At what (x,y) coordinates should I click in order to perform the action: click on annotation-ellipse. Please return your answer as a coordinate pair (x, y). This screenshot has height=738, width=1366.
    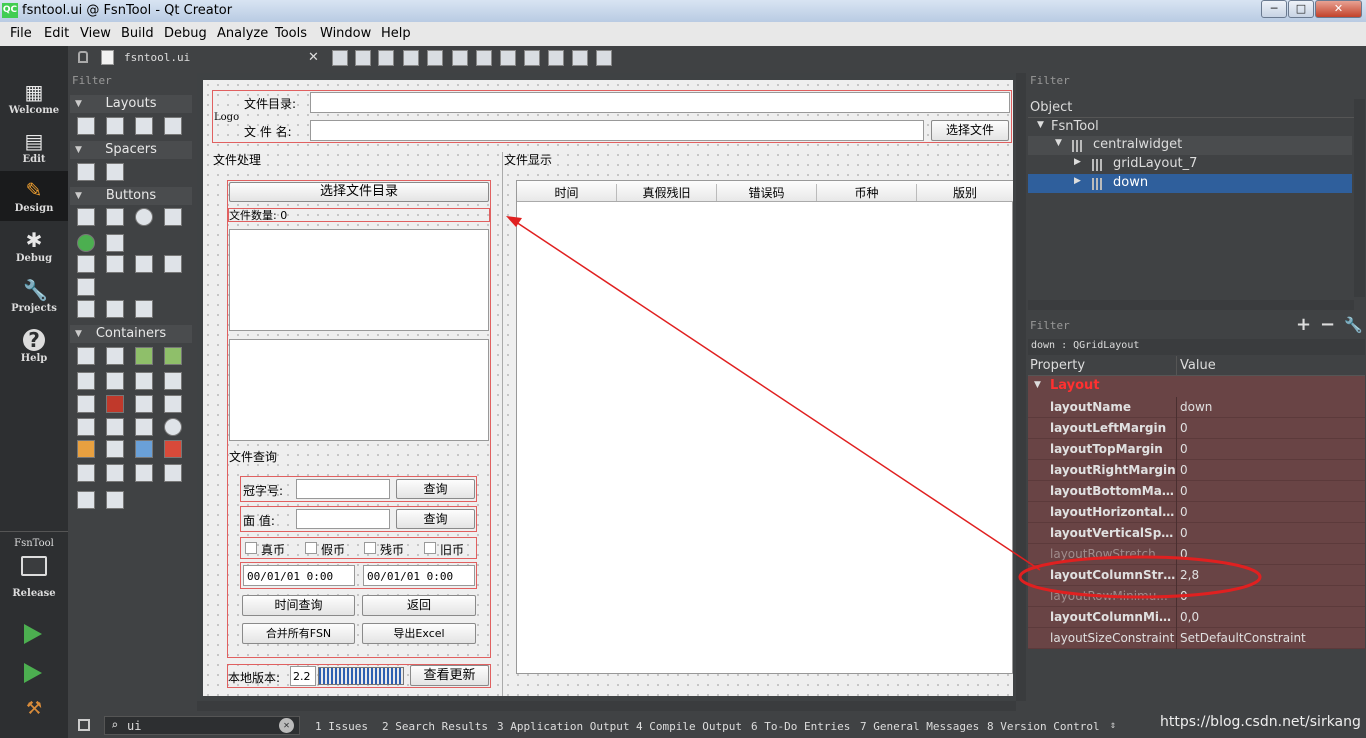
    Looking at the image, I should click on (1140, 577).